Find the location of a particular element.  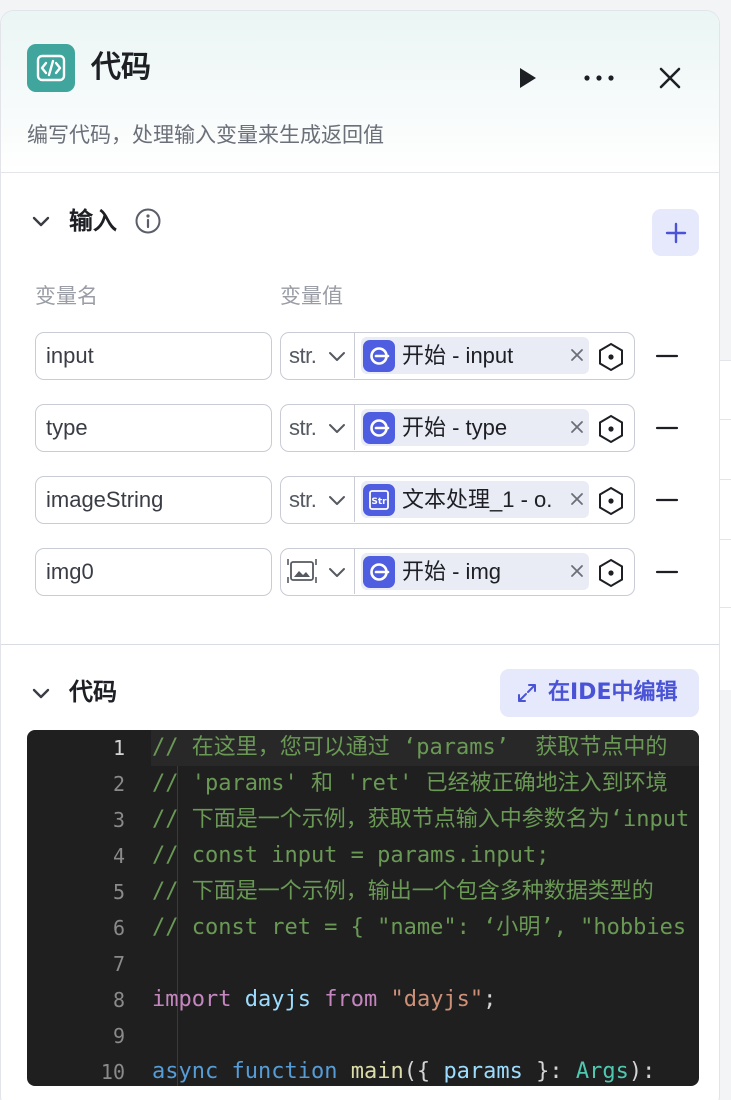

svg-text: Str is located at coordinates (379, 502).